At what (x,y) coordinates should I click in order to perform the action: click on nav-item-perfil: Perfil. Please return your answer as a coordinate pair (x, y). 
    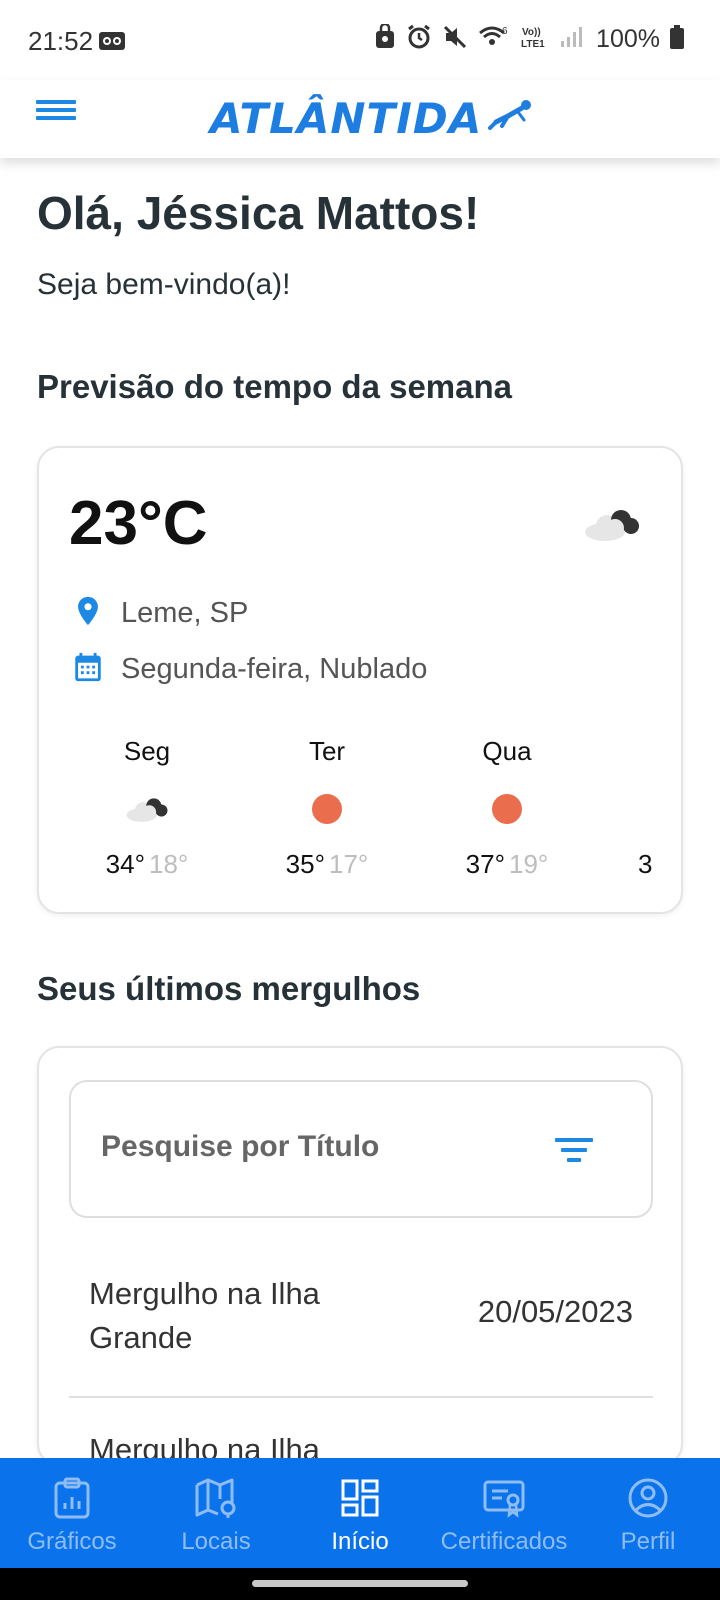
    Looking at the image, I should click on (648, 1513).